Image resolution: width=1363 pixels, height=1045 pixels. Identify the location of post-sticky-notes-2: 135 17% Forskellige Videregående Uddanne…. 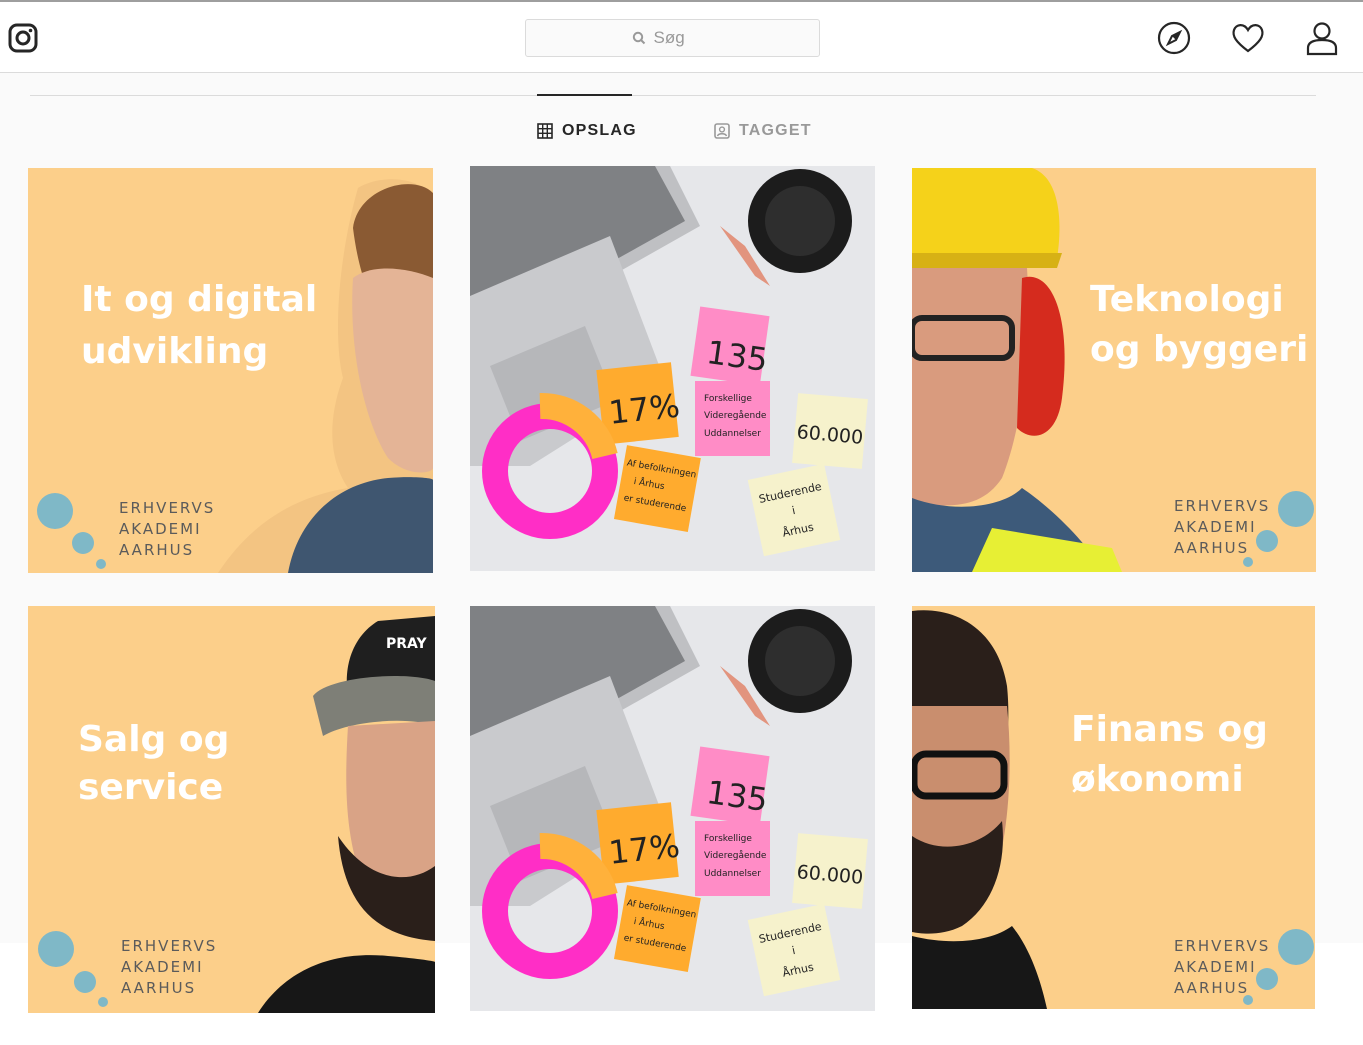
(672, 808).